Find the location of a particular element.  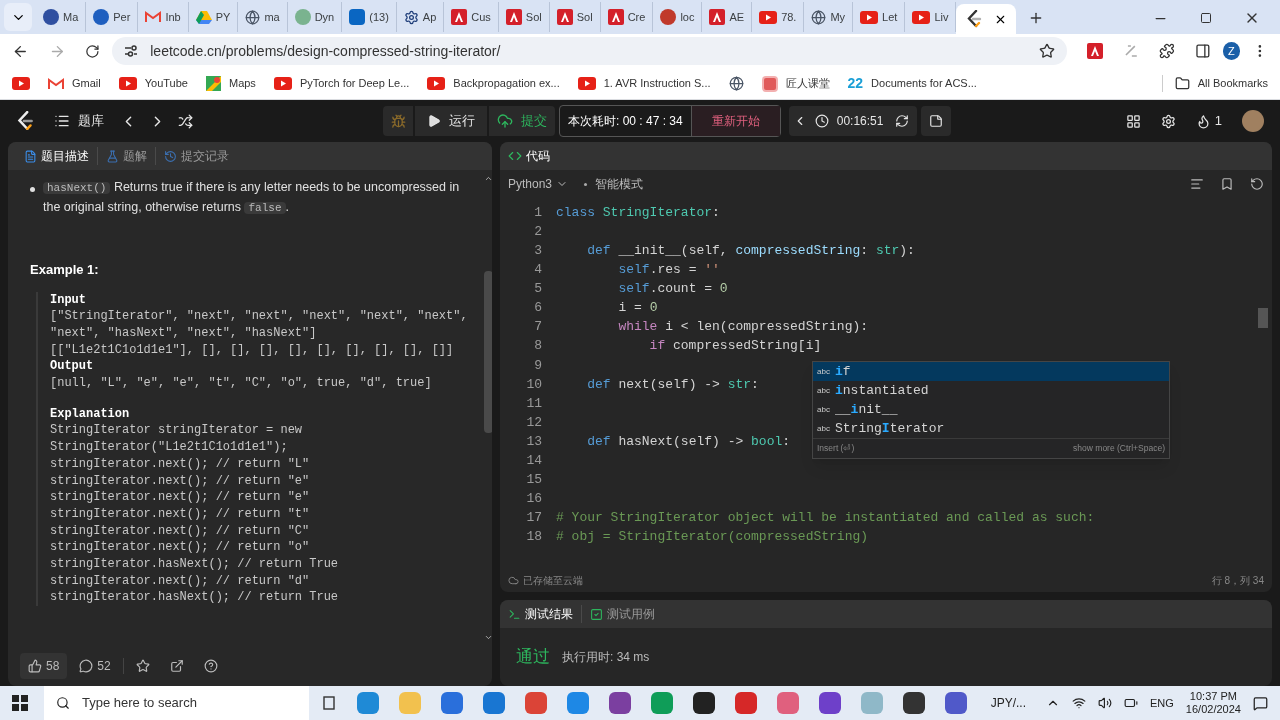

bookmark-item: YouTube is located at coordinates (153, 83).